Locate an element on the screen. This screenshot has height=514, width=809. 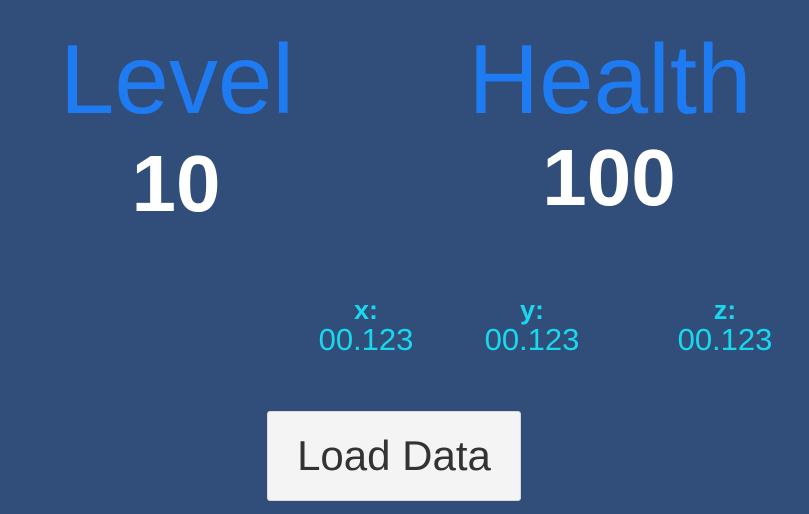
y-coordinate: y: 00.123 is located at coordinates (532, 326).